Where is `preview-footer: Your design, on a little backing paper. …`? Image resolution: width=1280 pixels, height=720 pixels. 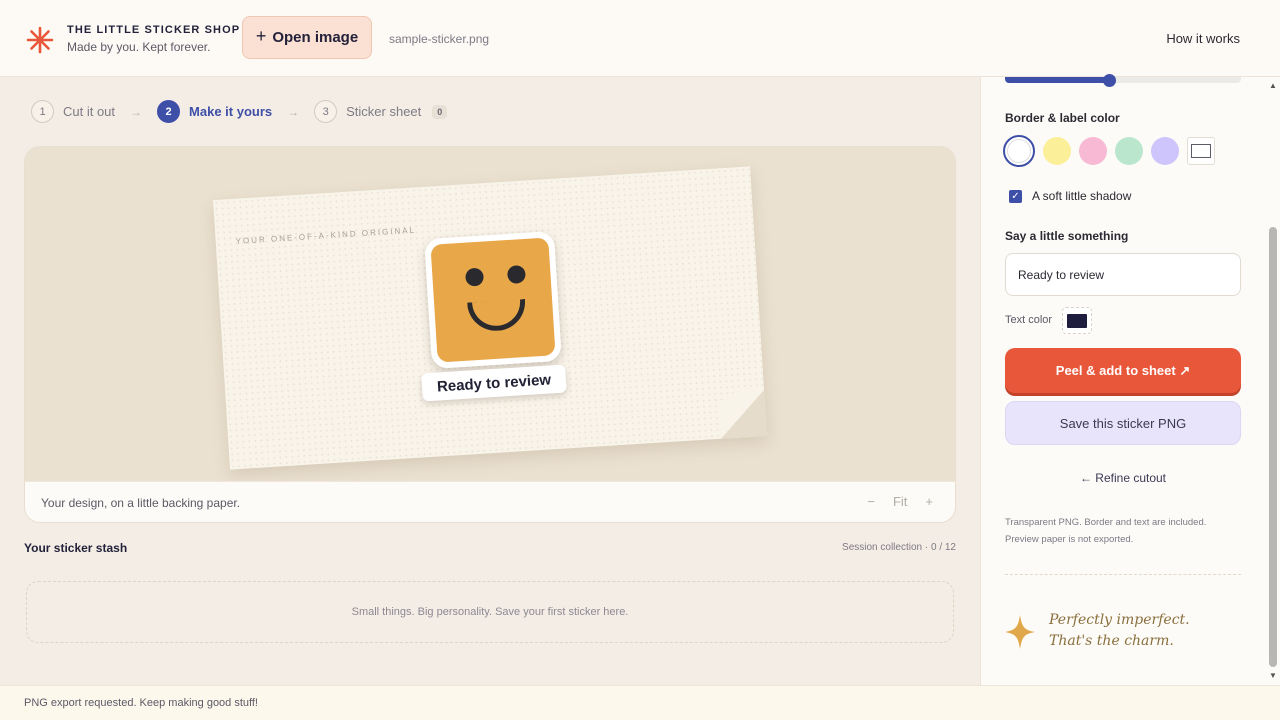 preview-footer: Your design, on a little backing paper. … is located at coordinates (490, 501).